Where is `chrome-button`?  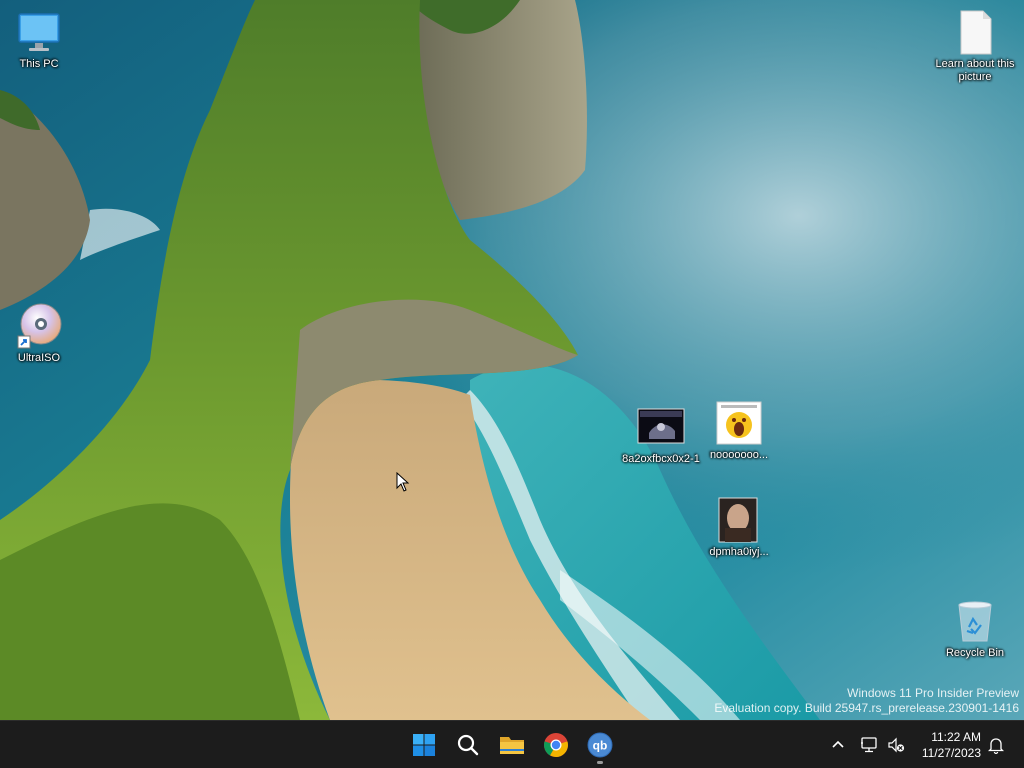 chrome-button is located at coordinates (556, 745).